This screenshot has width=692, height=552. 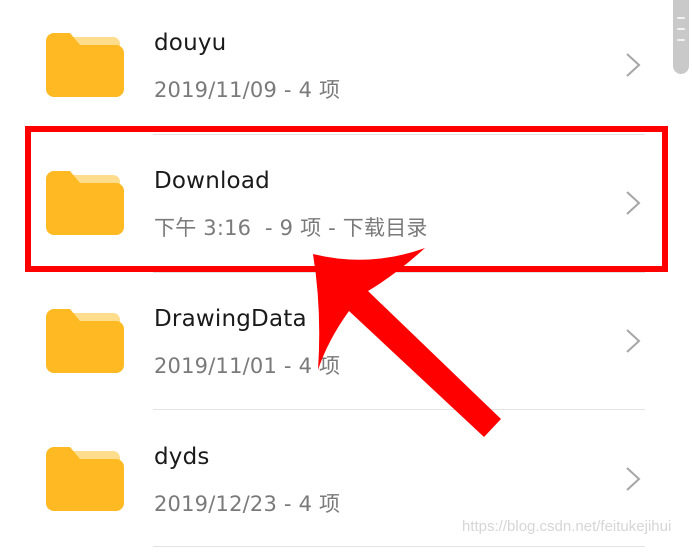 What do you see at coordinates (247, 366) in the screenshot?
I see `folder-meta: 2019/11/01 - 4 项` at bounding box center [247, 366].